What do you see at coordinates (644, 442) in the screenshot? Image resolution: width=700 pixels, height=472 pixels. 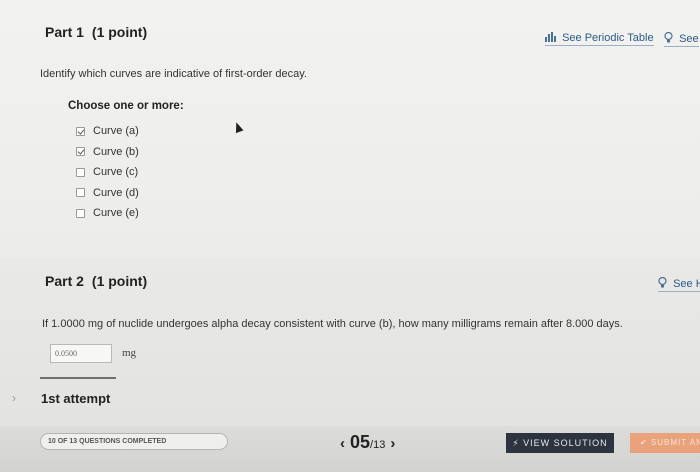 I see `submit-icon: ✔` at bounding box center [644, 442].